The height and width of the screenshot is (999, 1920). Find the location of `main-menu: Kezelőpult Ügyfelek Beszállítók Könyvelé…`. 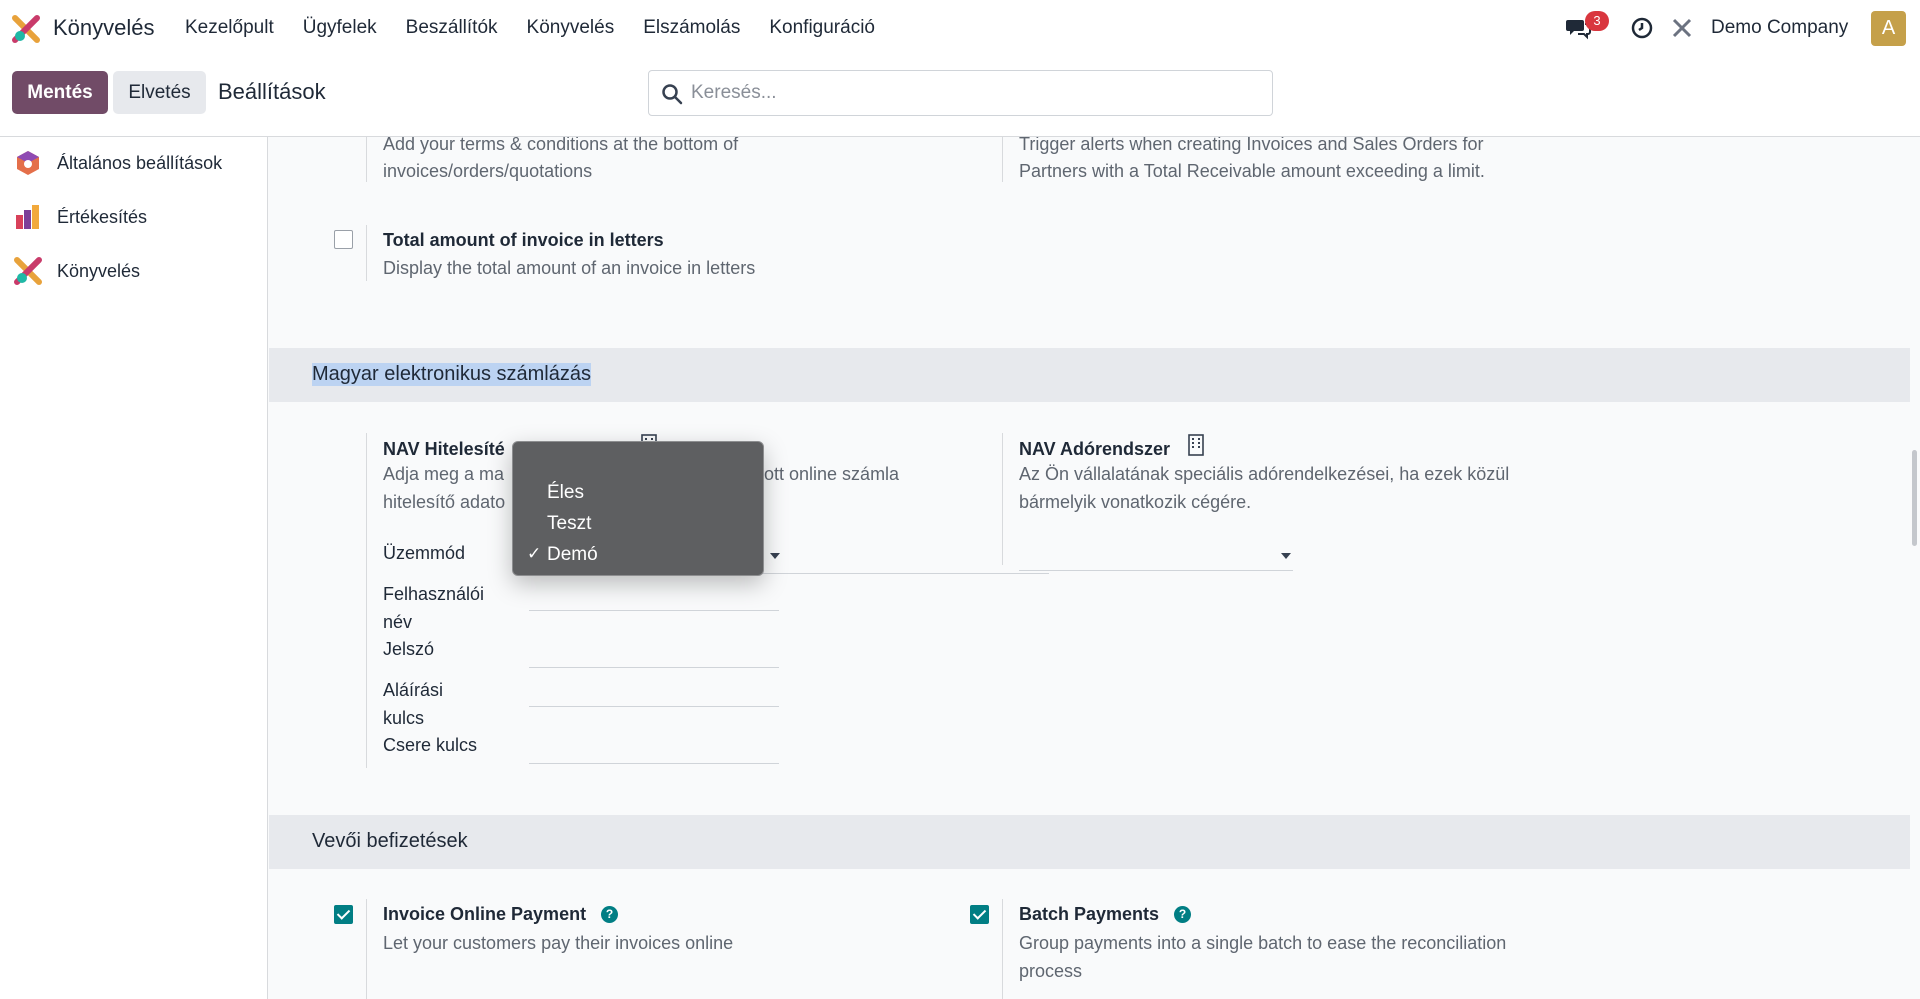

main-menu: Kezelőpult Ügyfelek Beszállítók Könyvelé… is located at coordinates (544, 28).